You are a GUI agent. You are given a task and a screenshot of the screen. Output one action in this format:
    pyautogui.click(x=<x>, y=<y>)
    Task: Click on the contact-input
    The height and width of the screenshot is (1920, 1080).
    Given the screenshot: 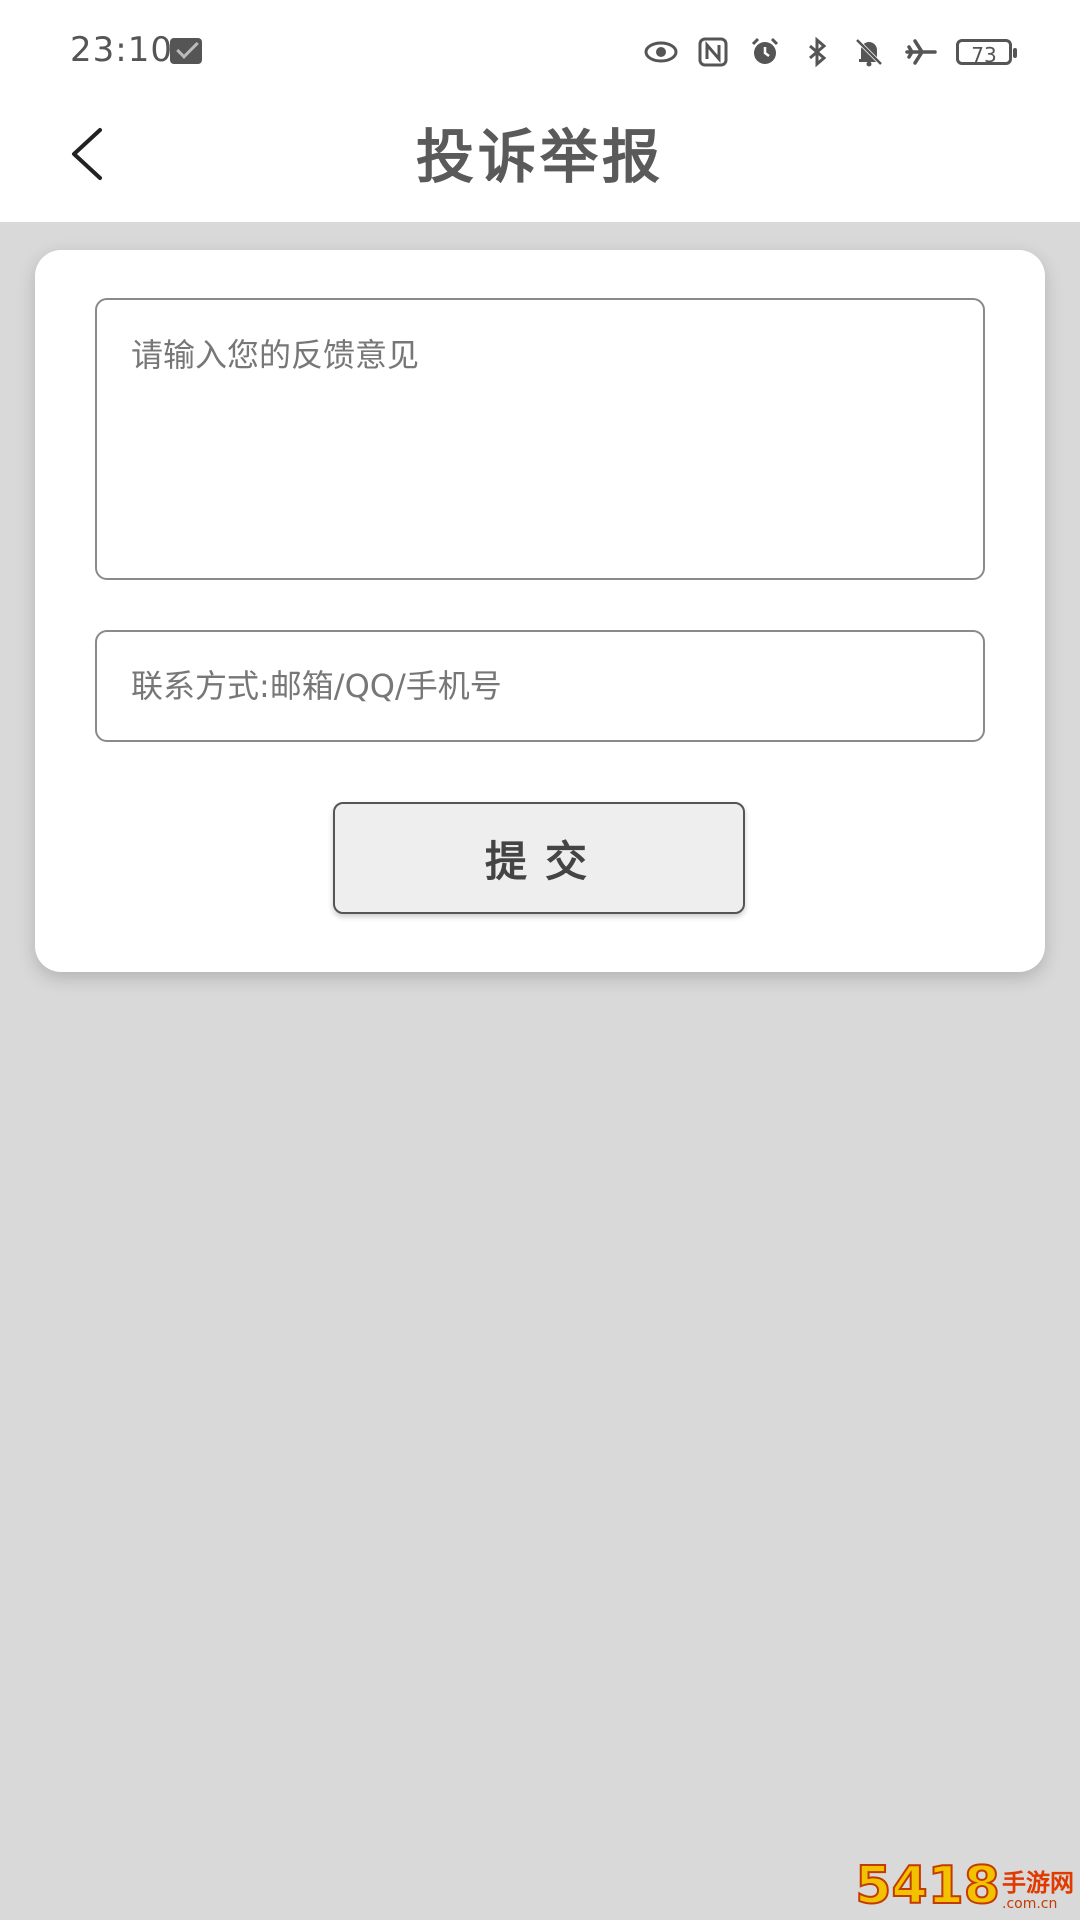 What is the action you would take?
    pyautogui.click(x=540, y=686)
    